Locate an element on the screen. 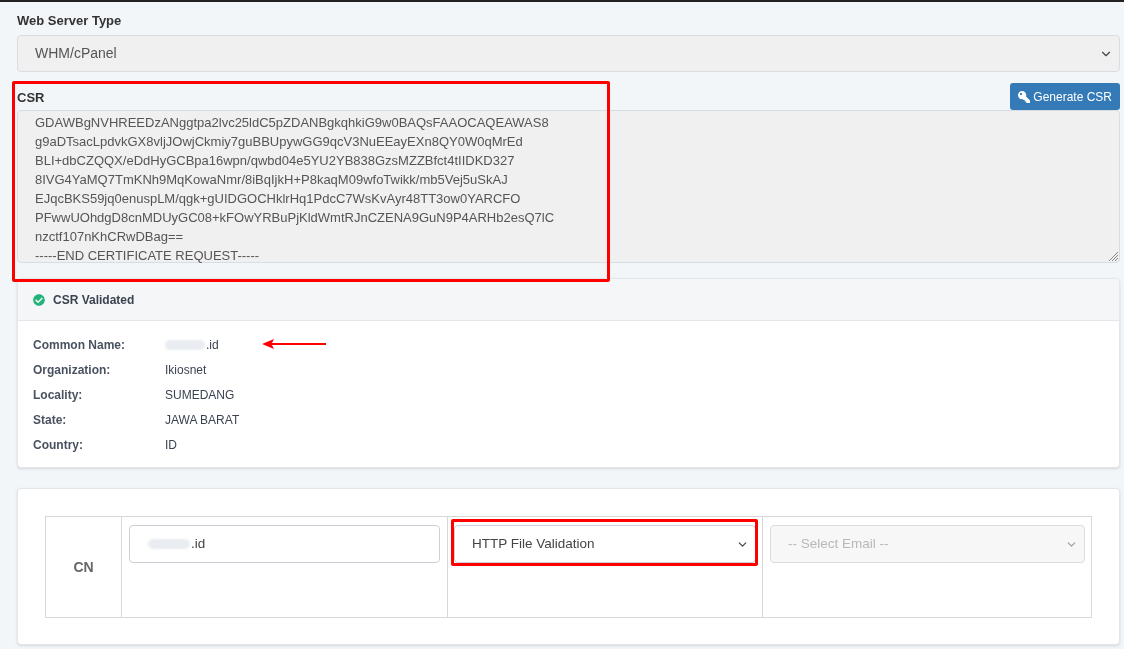  field-label: Organization: is located at coordinates (72, 370).